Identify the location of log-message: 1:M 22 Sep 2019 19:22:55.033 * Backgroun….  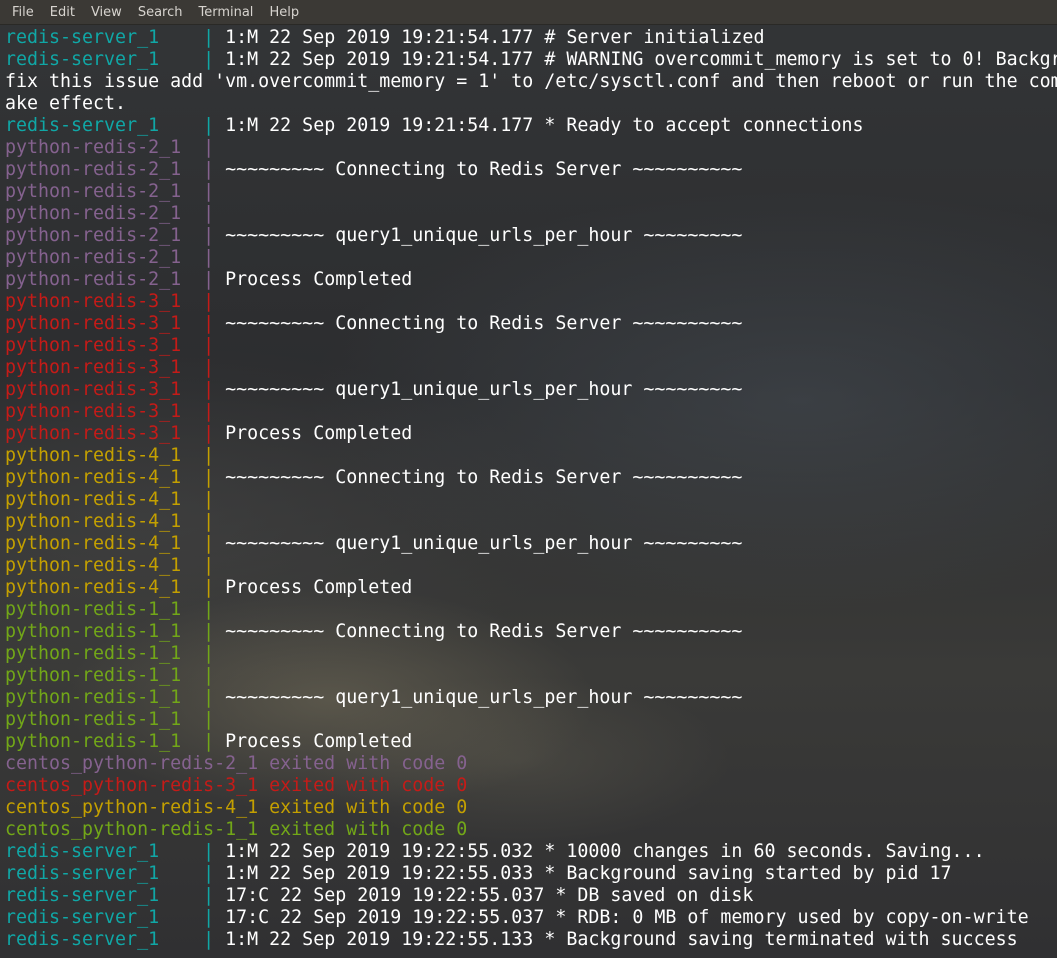
(588, 873).